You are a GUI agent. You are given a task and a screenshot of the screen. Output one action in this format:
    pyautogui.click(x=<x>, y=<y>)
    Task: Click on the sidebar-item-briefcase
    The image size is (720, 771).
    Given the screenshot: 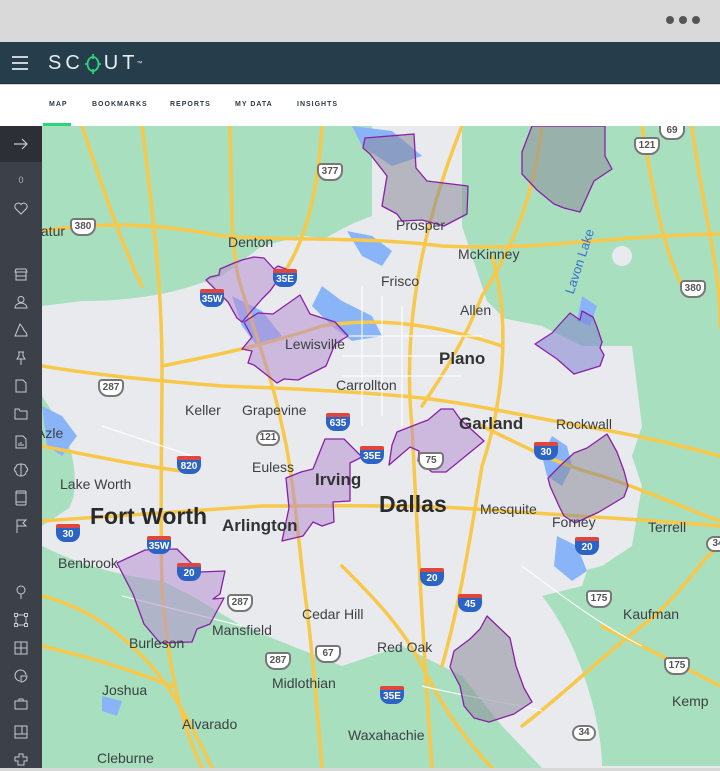 What is the action you would take?
    pyautogui.click(x=21, y=704)
    